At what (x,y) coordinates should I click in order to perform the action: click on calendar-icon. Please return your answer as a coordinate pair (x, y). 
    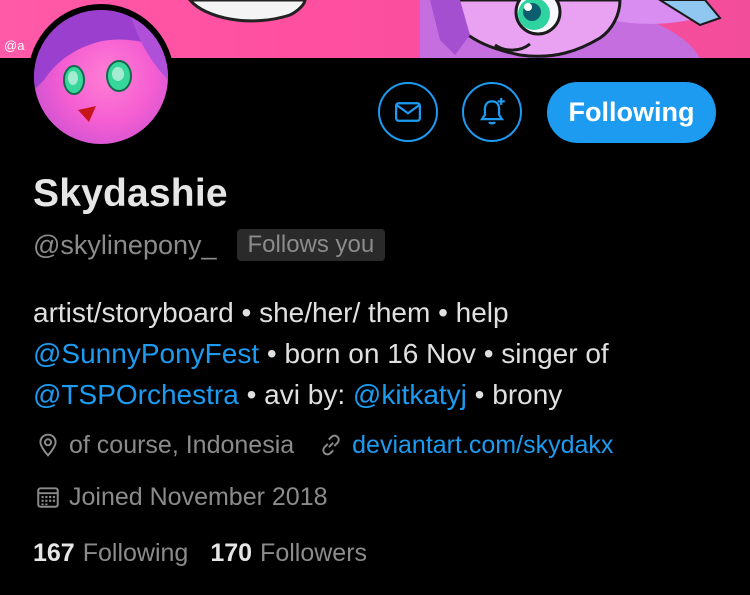
    Looking at the image, I should click on (48, 497).